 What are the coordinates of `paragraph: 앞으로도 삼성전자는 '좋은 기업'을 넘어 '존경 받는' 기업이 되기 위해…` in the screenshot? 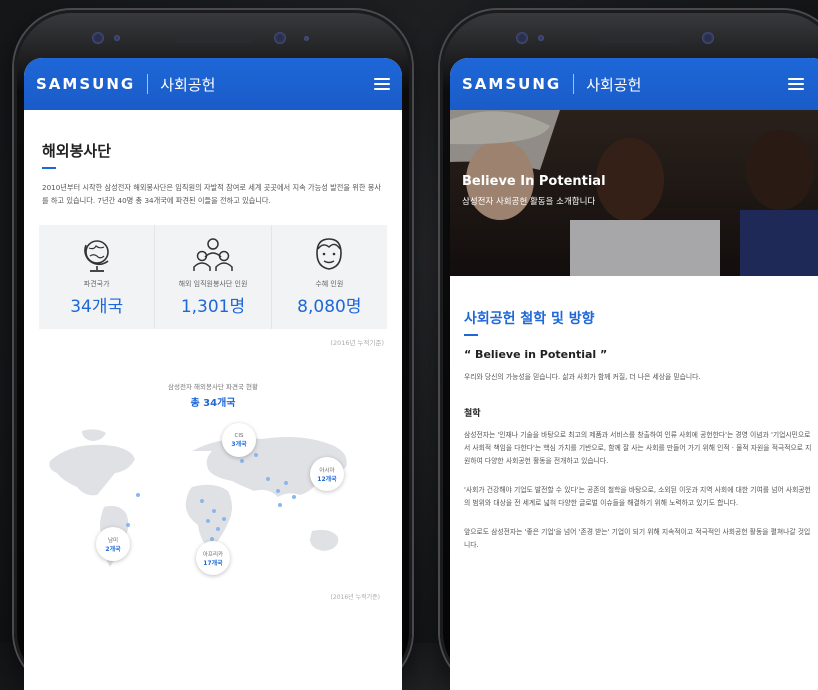 It's located at (637, 538).